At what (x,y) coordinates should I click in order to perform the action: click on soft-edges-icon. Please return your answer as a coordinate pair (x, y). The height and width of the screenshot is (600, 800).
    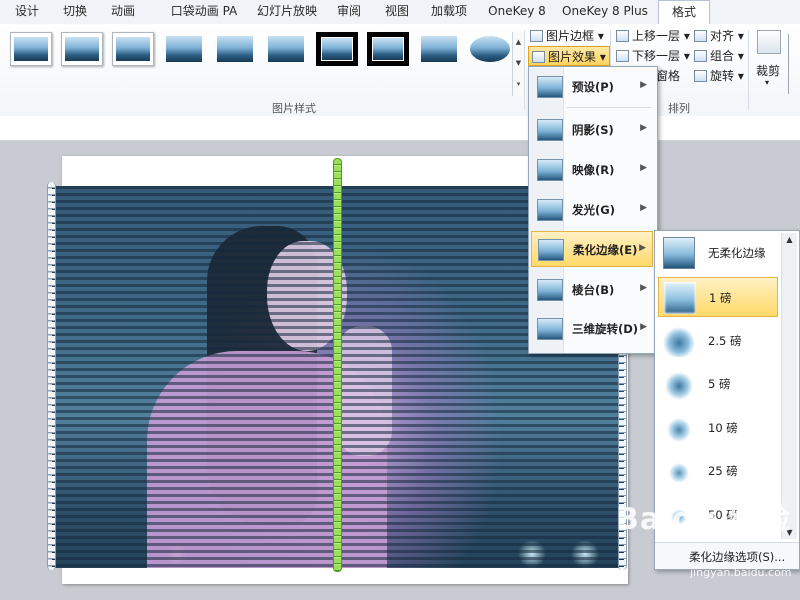
    Looking at the image, I should click on (551, 250).